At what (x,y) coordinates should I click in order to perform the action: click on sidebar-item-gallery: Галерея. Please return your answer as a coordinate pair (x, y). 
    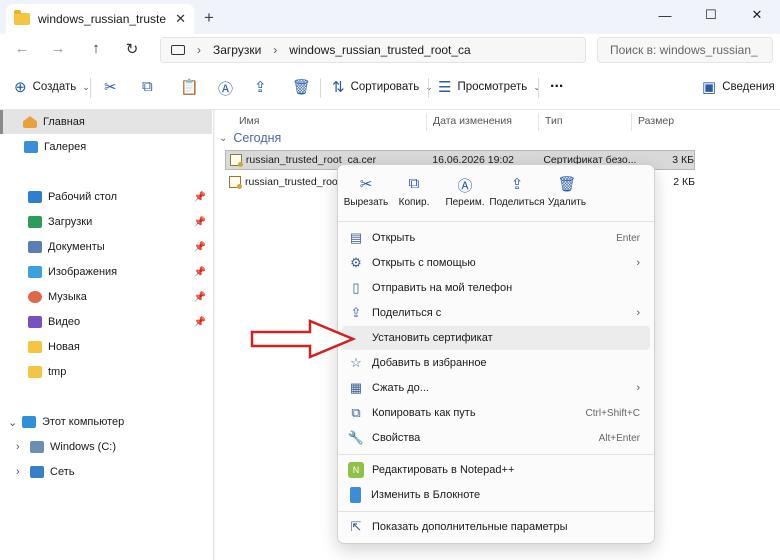
    Looking at the image, I should click on (106, 147).